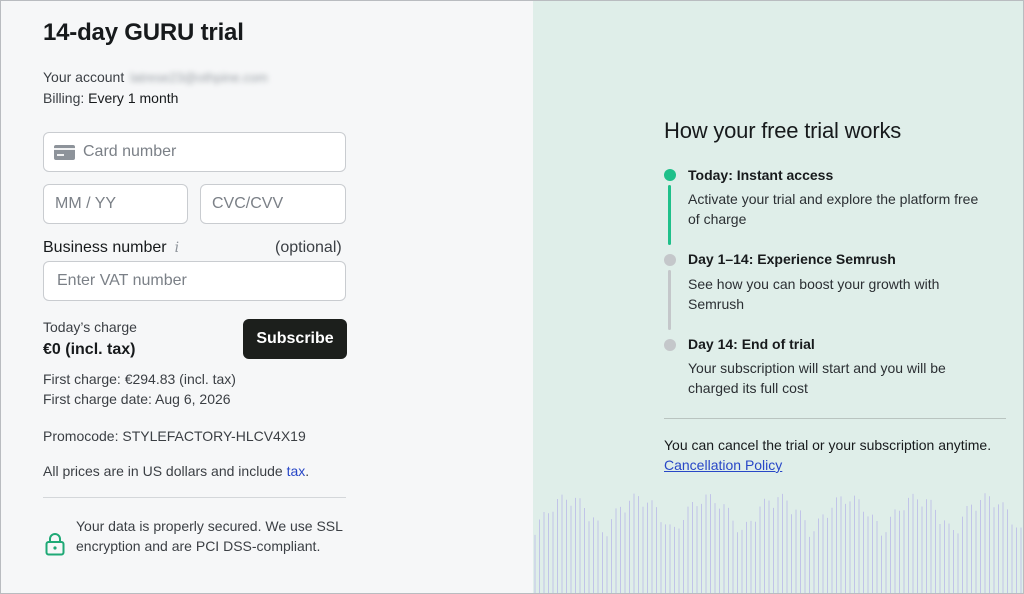  Describe the element at coordinates (55, 544) in the screenshot. I see `lock-icon` at that location.